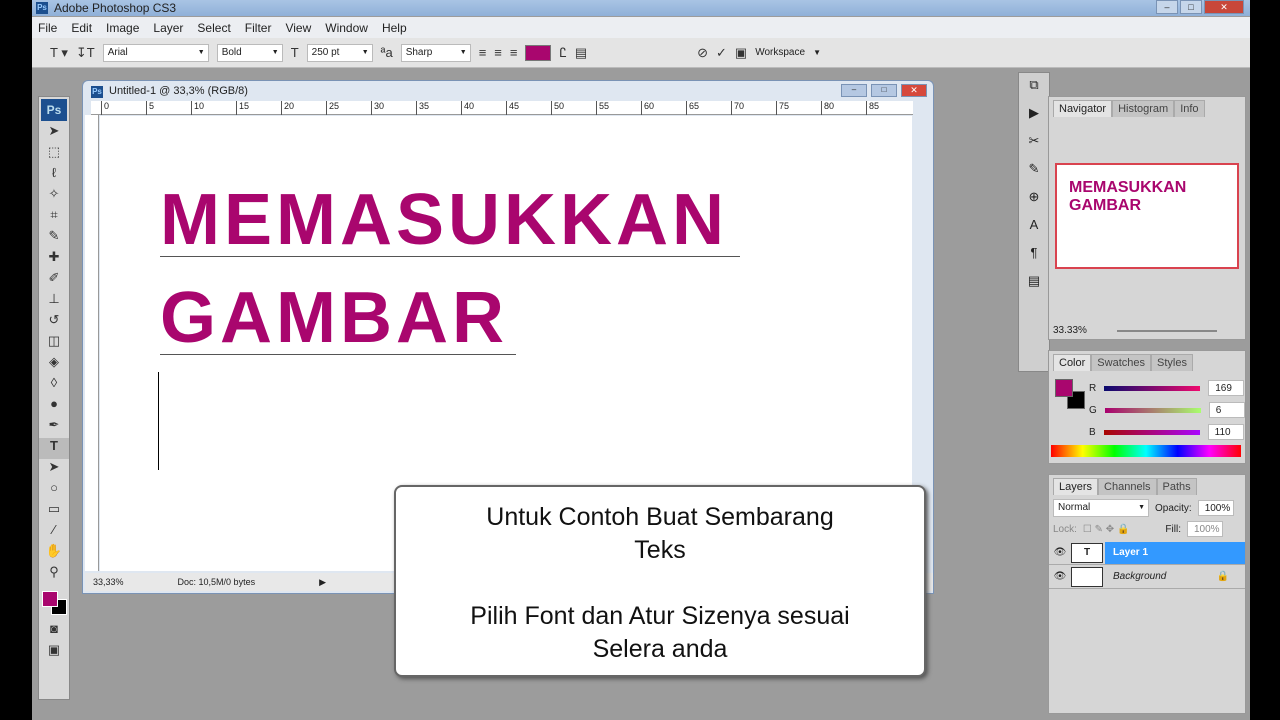  What do you see at coordinates (108, 582) in the screenshot?
I see `zoom-level: 33,33%` at bounding box center [108, 582].